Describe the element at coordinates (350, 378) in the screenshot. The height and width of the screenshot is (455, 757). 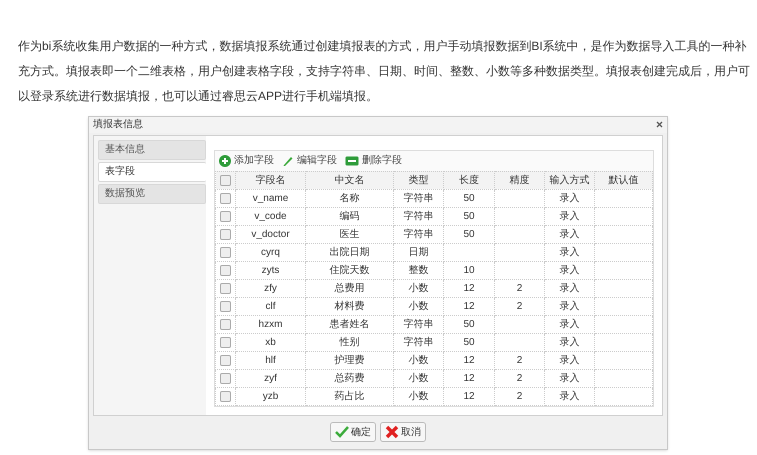
I see `table-cell: 总药费` at that location.